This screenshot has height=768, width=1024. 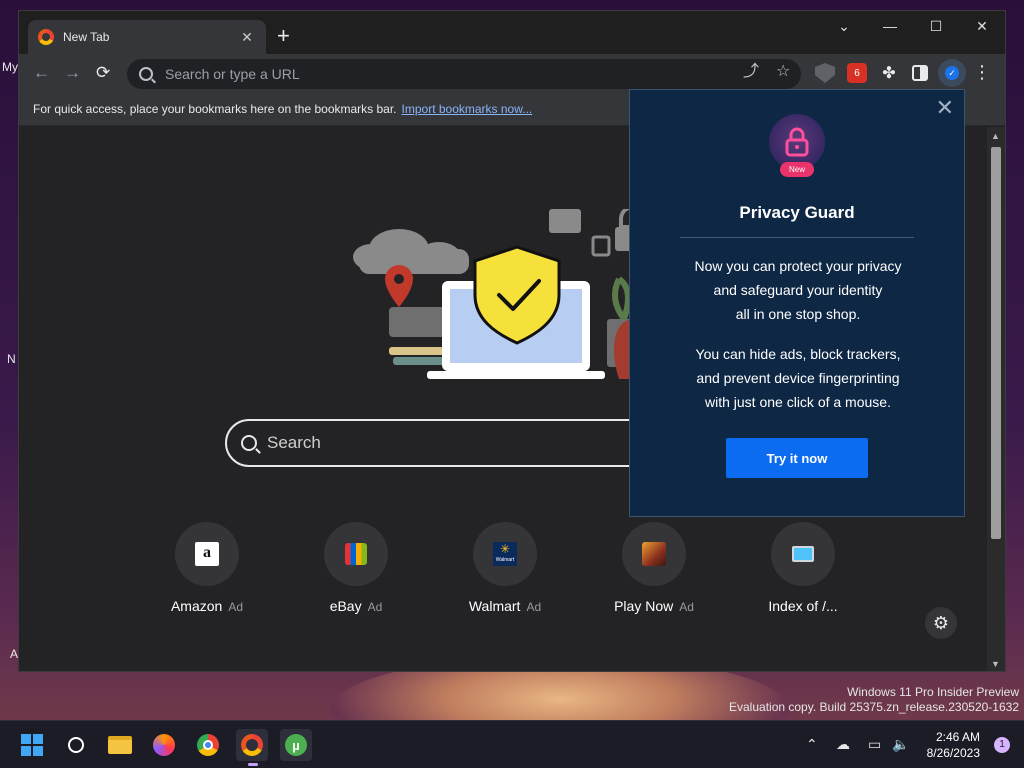 I want to click on shortcut-ebay: eBay Ad, so click(x=356, y=568).